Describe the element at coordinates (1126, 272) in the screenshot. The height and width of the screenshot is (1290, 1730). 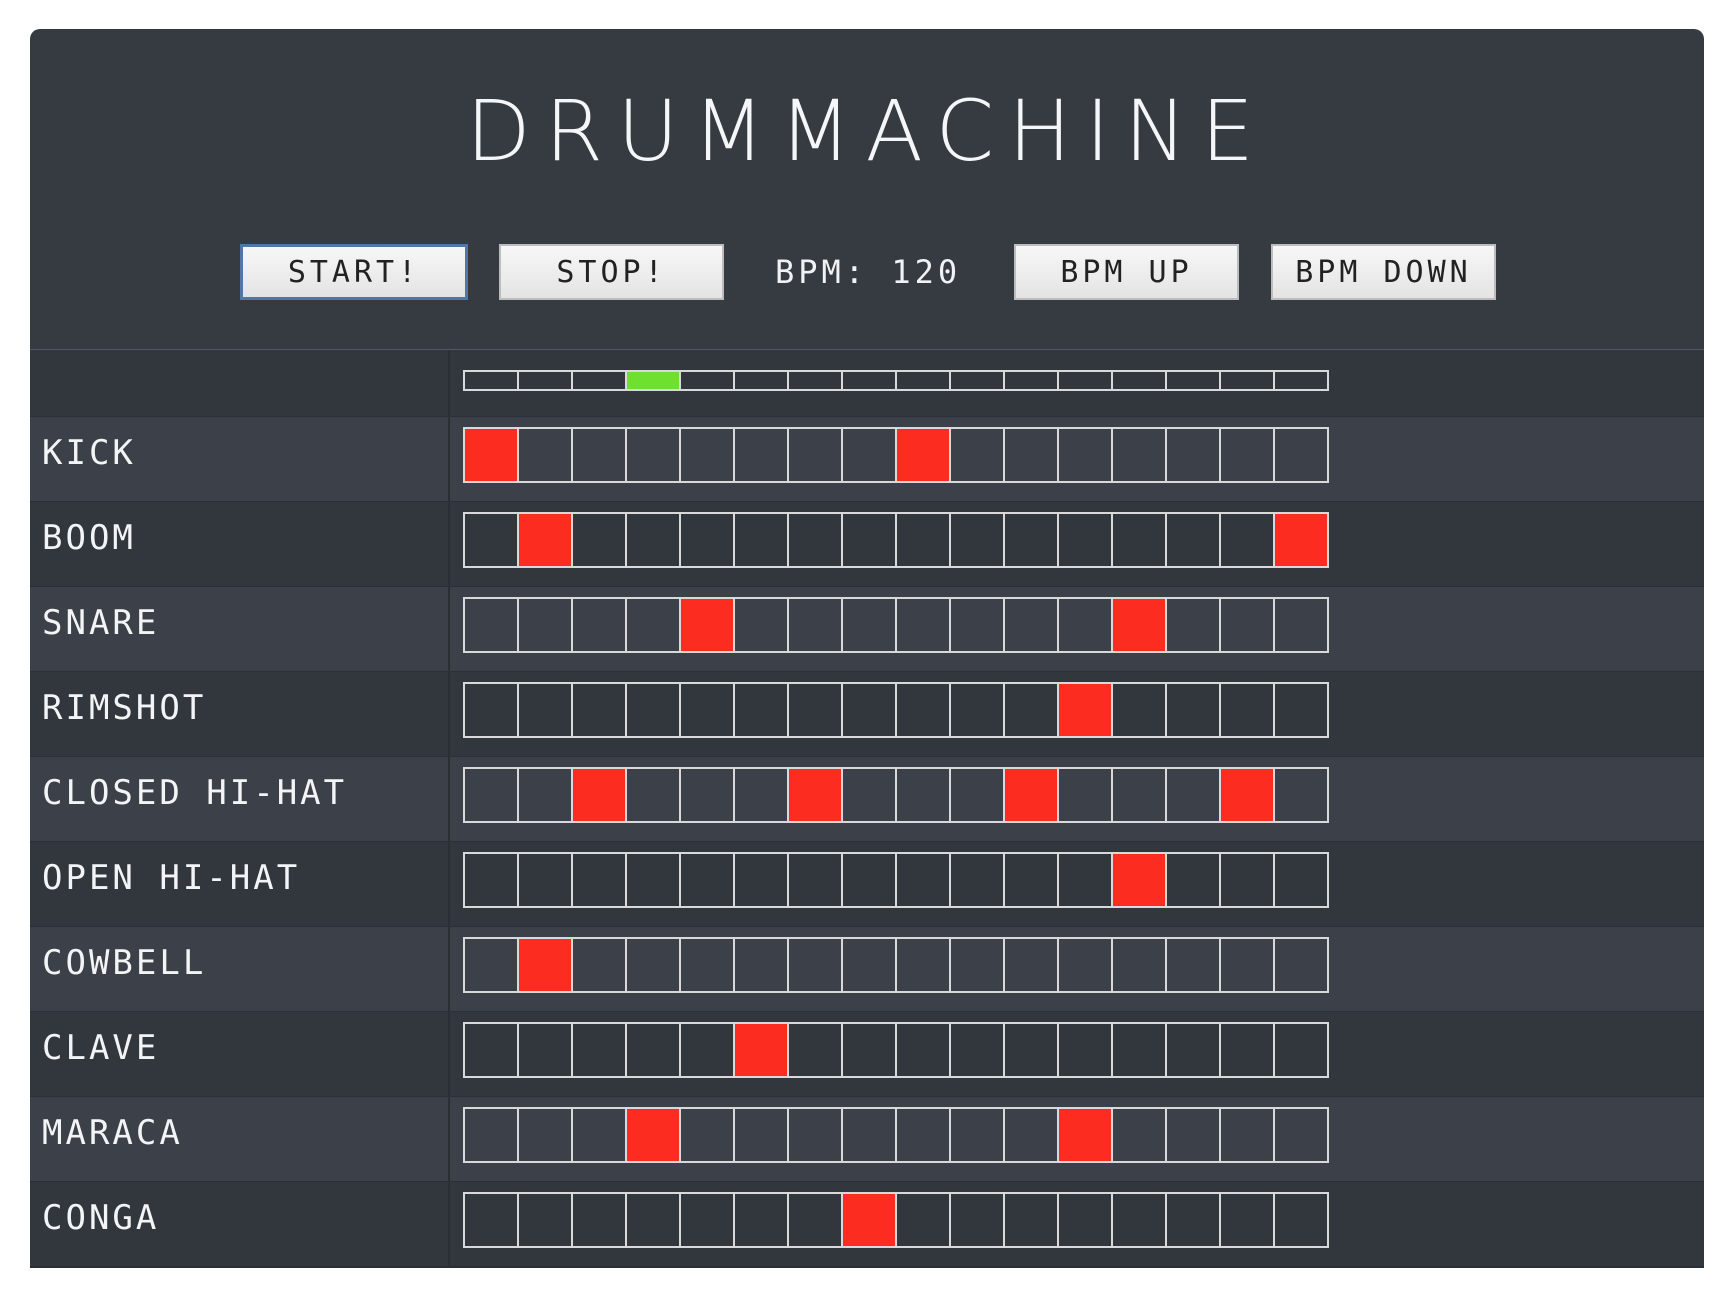
I see `bpm-up-button: BPM UP` at that location.